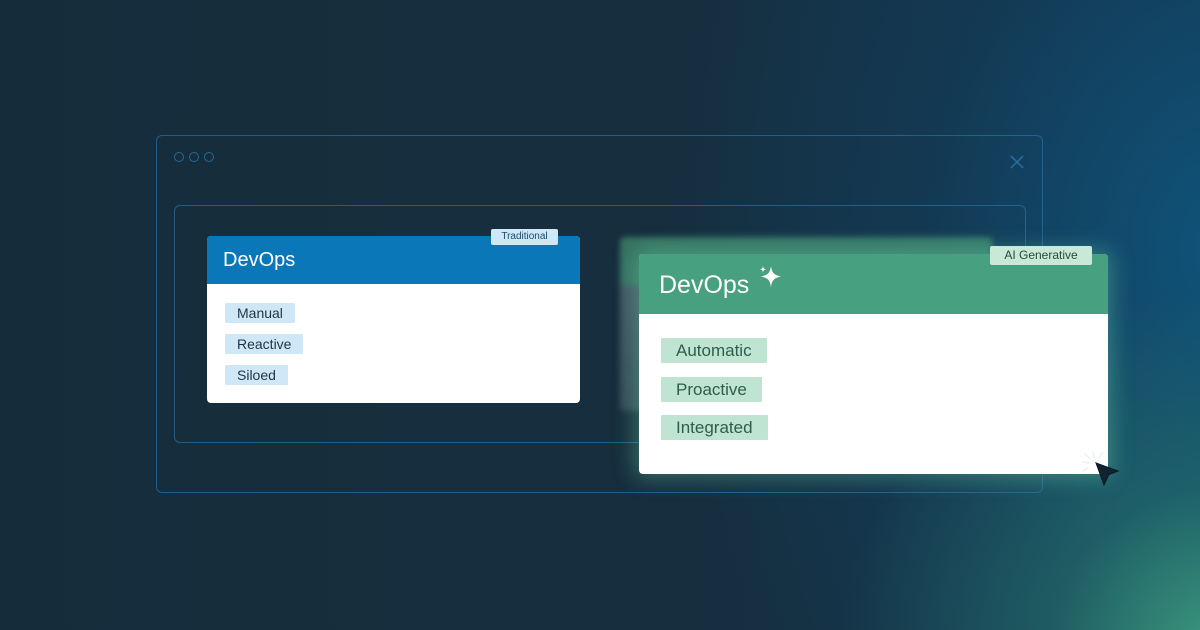  I want to click on ai-generative-devops-card: DevOps Automatic Proactive Integrated, so click(873, 364).